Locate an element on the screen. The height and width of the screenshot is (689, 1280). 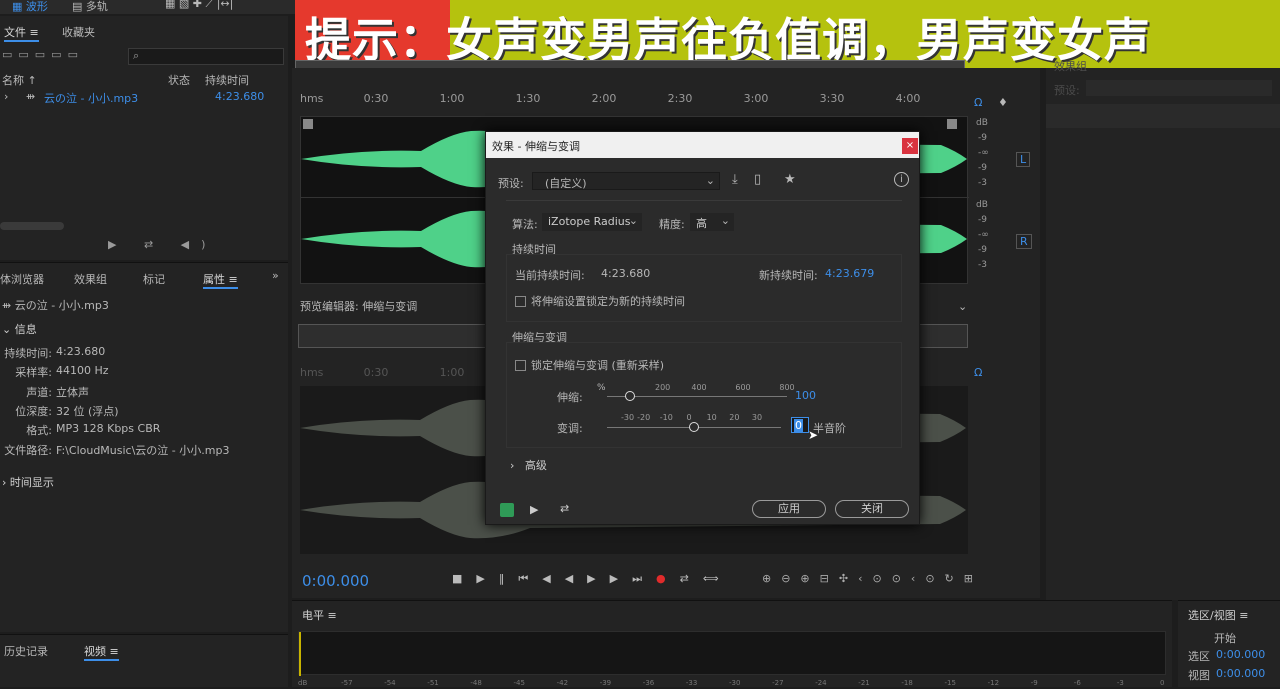
play-preview-icon: ▶ is located at coordinates (534, 509).